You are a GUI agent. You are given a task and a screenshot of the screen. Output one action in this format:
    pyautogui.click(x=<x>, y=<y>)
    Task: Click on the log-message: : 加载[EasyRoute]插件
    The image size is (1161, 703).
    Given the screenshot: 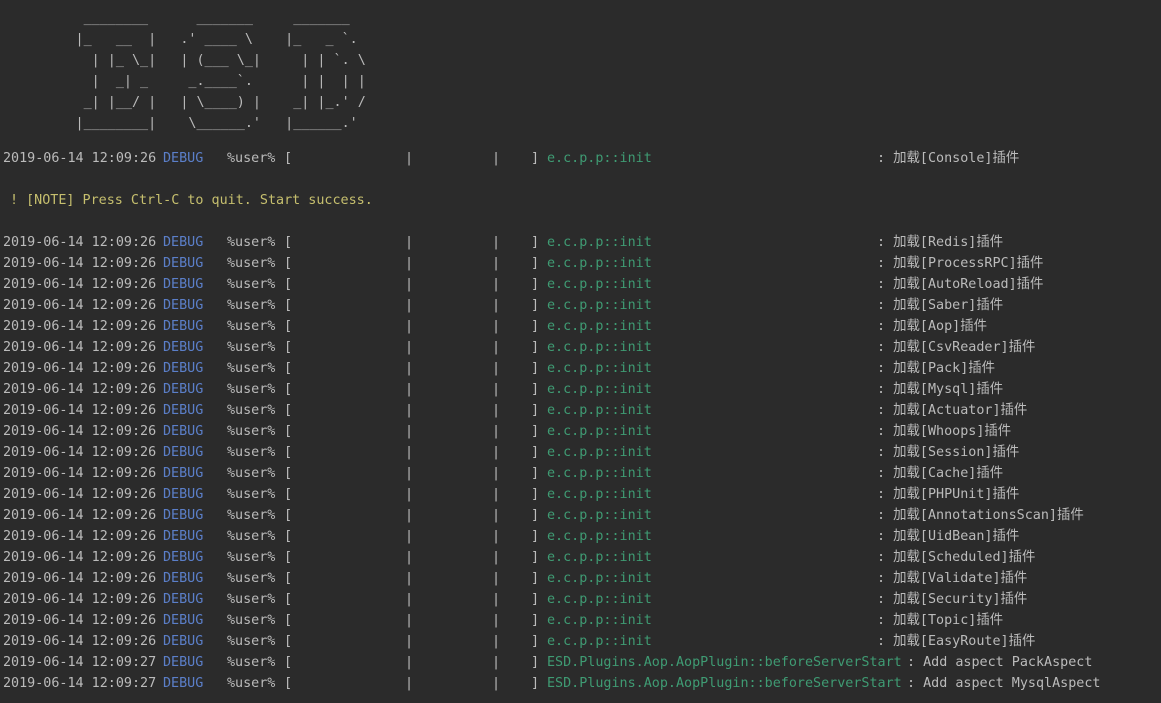 What is the action you would take?
    pyautogui.click(x=956, y=641)
    